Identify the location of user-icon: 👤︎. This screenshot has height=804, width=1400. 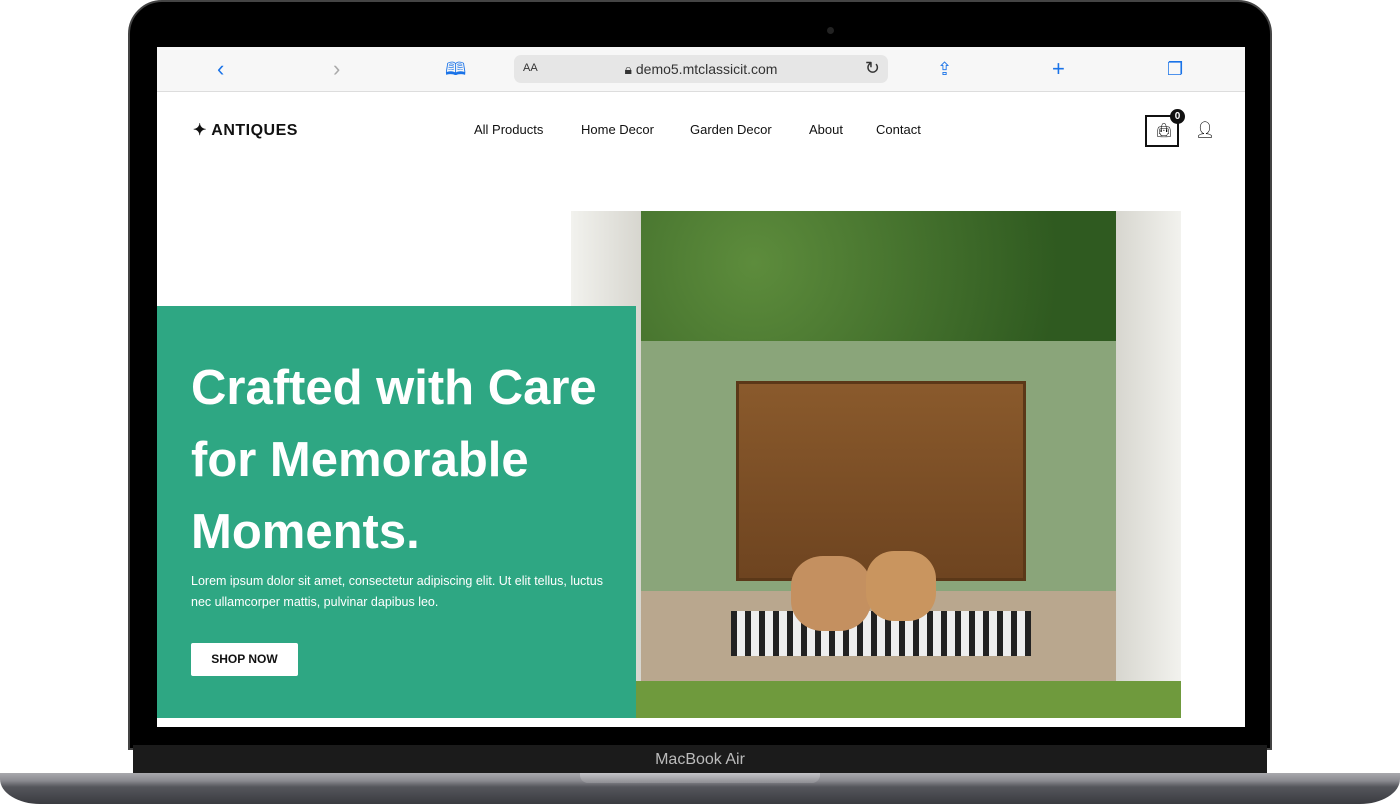
(1205, 130).